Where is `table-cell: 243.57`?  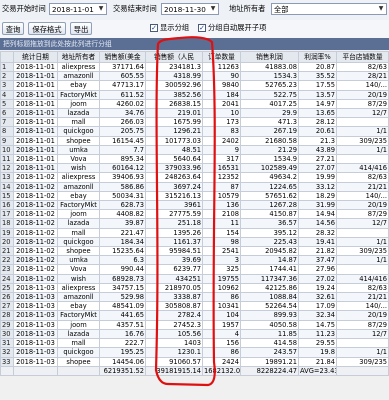
table-cell: 243.57 is located at coordinates (269, 352).